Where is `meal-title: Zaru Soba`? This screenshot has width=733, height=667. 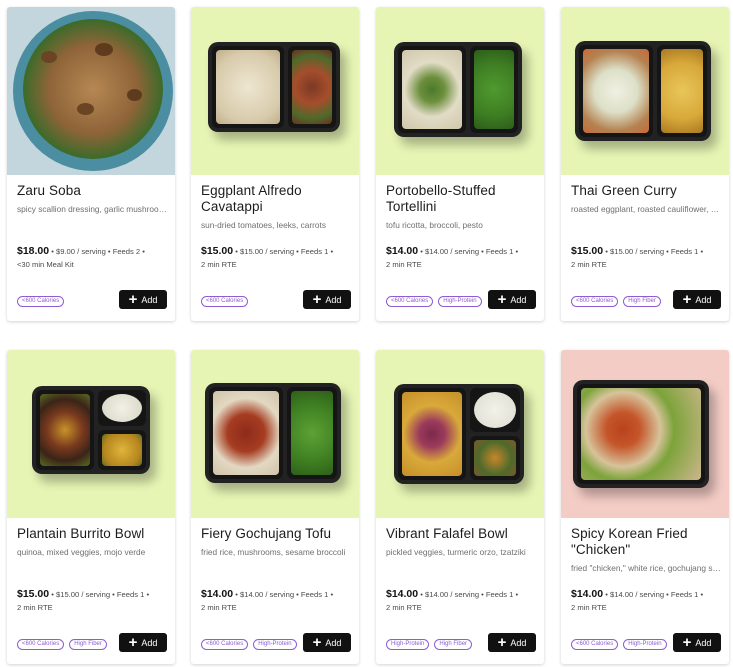
meal-title: Zaru Soba is located at coordinates (92, 191).